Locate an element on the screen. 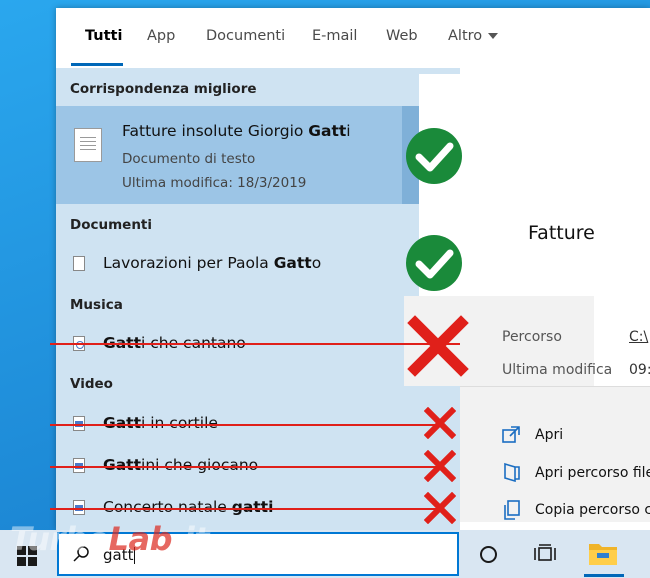 The image size is (650, 578). cortana-icon is located at coordinates (488, 554).